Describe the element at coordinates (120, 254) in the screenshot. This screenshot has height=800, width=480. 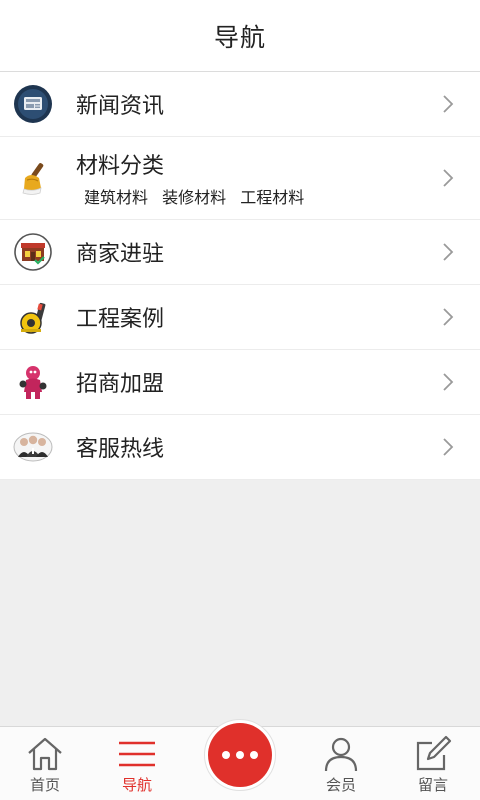
I see `menu-item-label: 商家进驻` at that location.